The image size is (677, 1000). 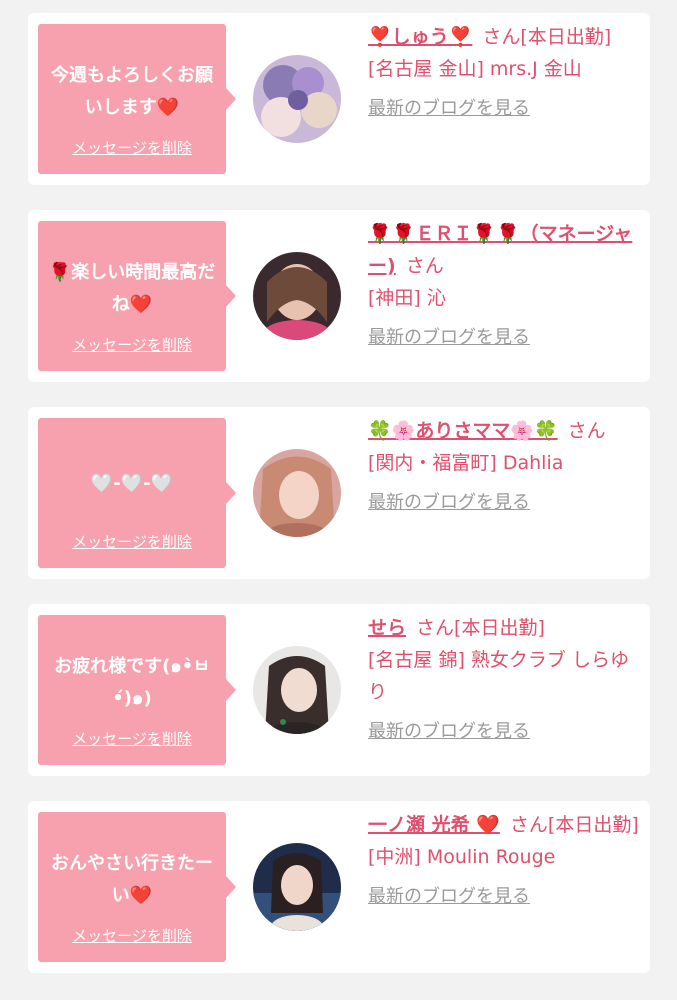 What do you see at coordinates (132, 288) in the screenshot?
I see `message-text: 🌹楽しい時間最高だね❤️` at bounding box center [132, 288].